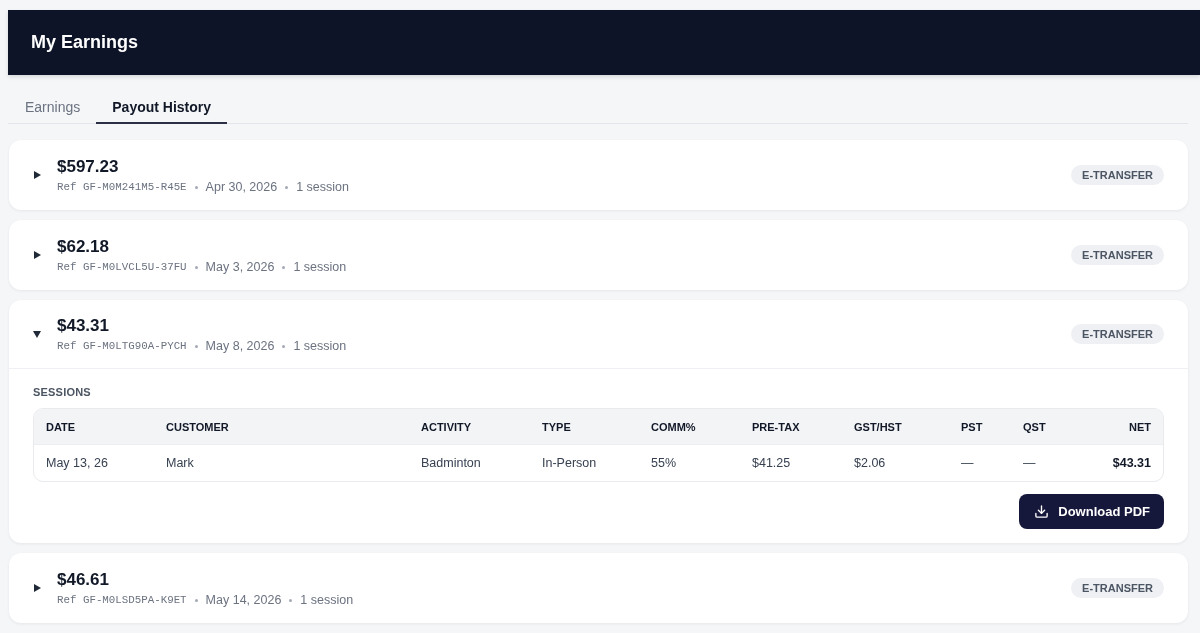 This screenshot has height=633, width=1200. Describe the element at coordinates (569, 463) in the screenshot. I see `table-cell: In-Person` at that location.